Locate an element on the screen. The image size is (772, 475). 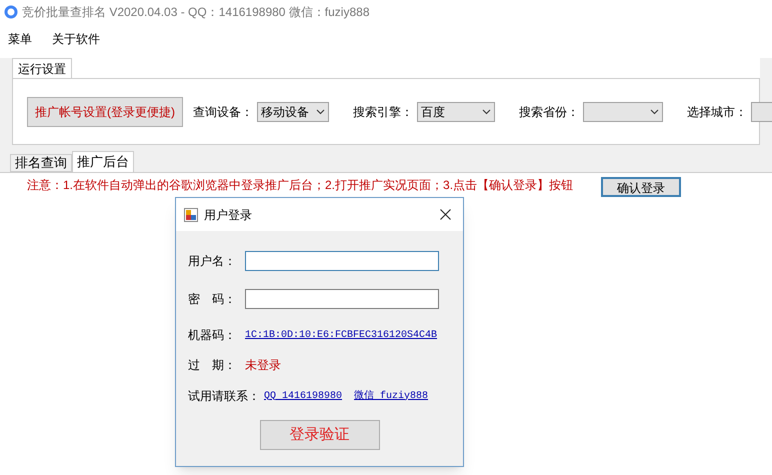
tab: 推广后台 is located at coordinates (103, 161).